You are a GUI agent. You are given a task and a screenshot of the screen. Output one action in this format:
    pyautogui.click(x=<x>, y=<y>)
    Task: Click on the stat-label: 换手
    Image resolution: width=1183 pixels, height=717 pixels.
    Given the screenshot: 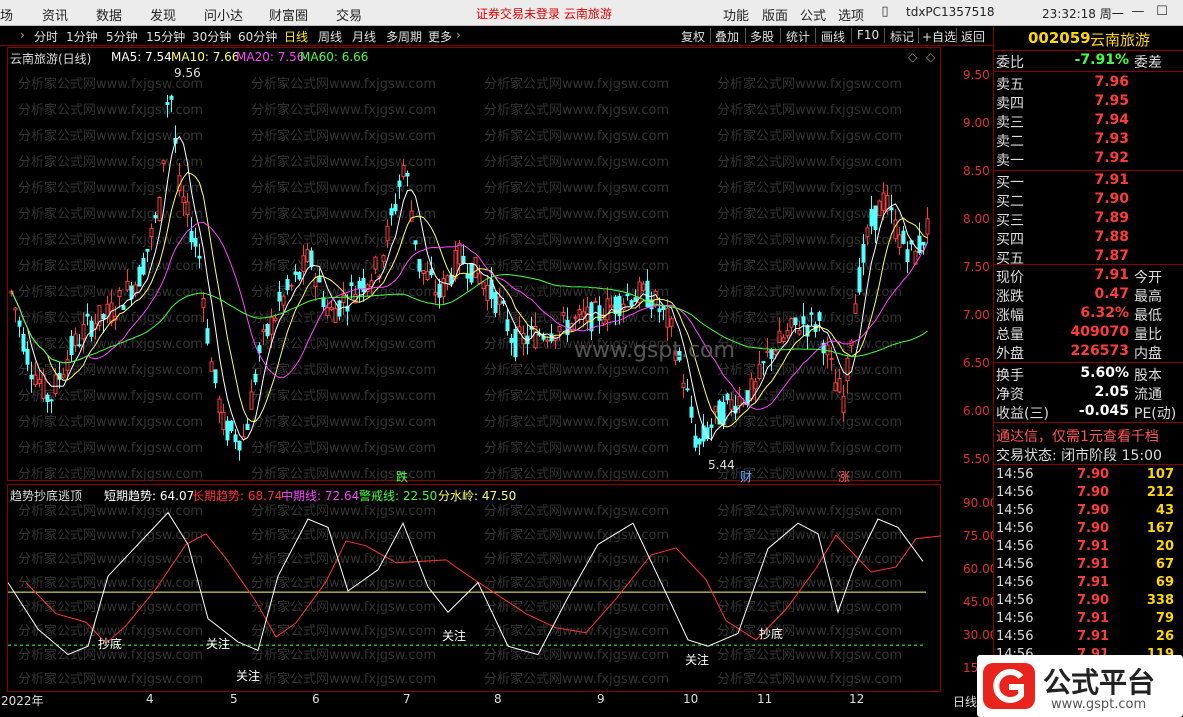 What is the action you would take?
    pyautogui.click(x=1010, y=376)
    